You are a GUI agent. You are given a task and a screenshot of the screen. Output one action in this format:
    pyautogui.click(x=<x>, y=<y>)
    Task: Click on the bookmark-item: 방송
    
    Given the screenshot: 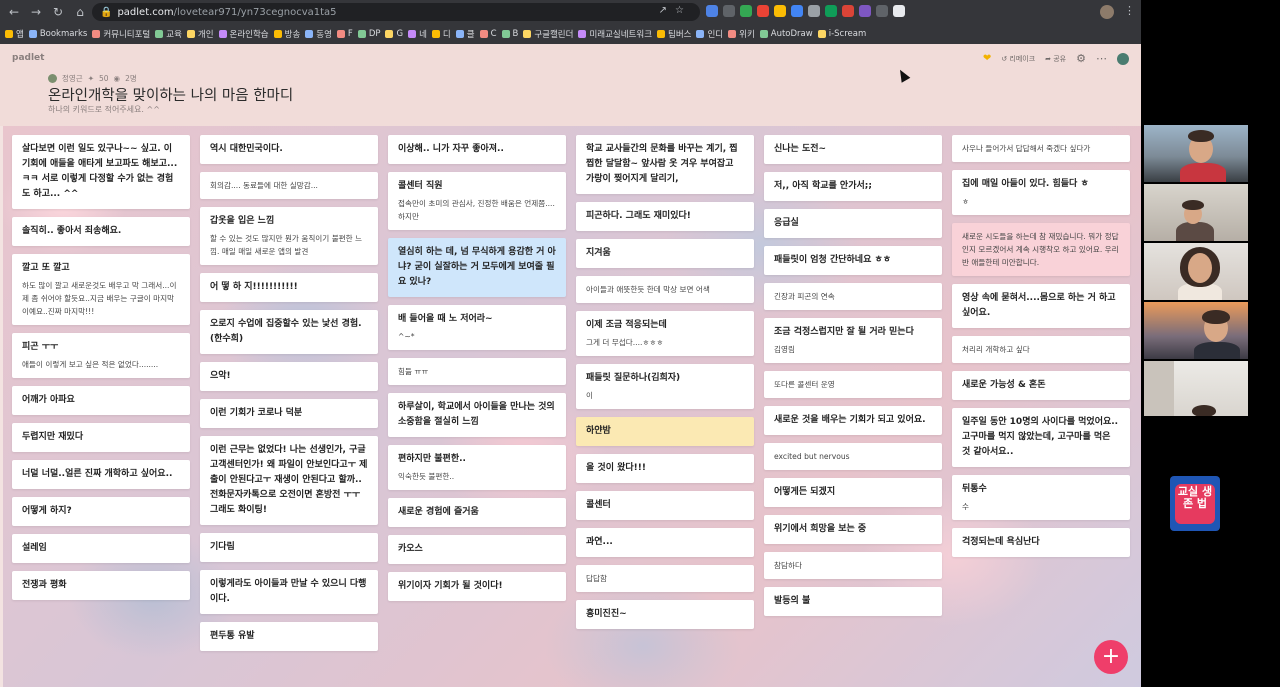 What is the action you would take?
    pyautogui.click(x=286, y=34)
    